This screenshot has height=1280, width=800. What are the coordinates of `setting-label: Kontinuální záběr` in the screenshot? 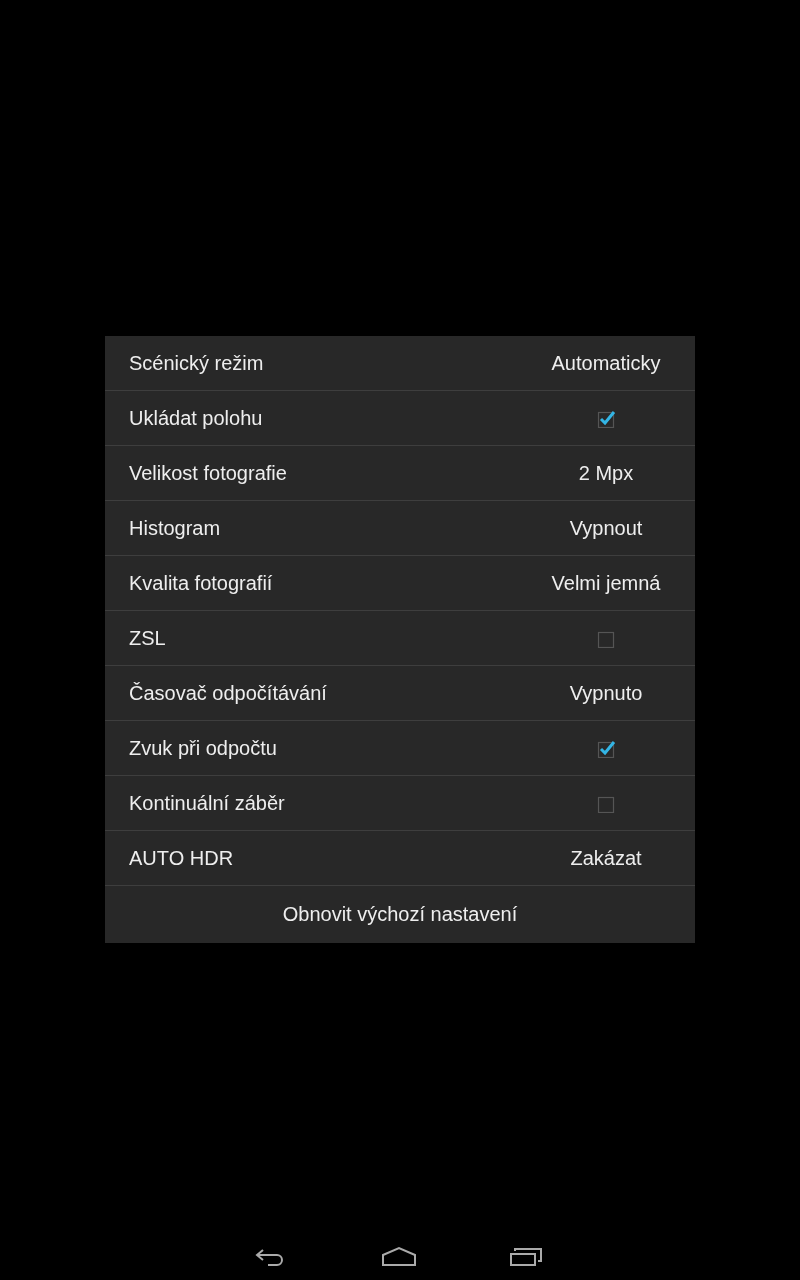 It's located at (207, 803).